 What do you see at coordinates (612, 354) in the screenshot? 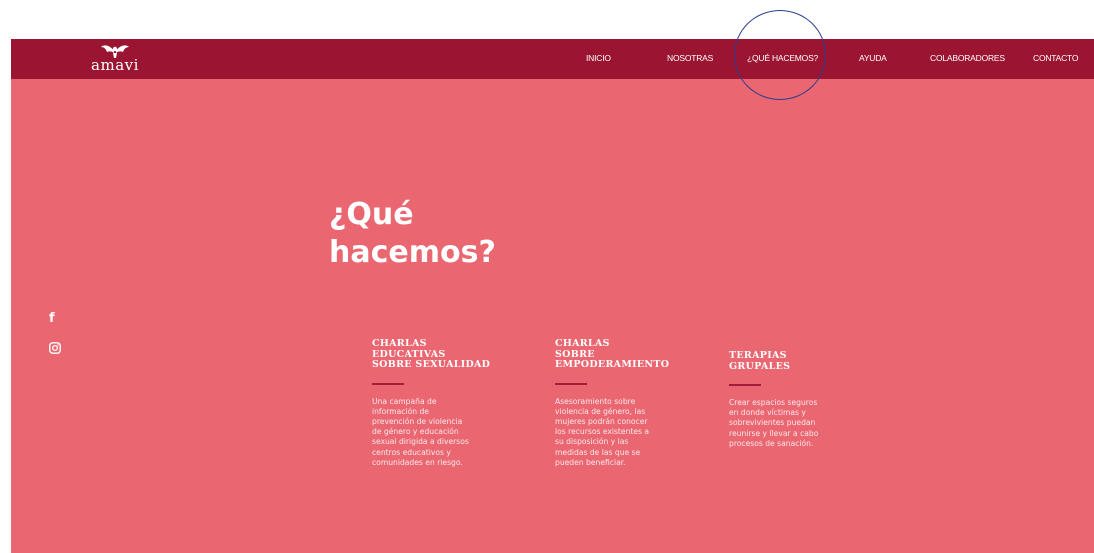
I see `card-title: CHARLAS SOBRE EMPODERAMIENTO` at bounding box center [612, 354].